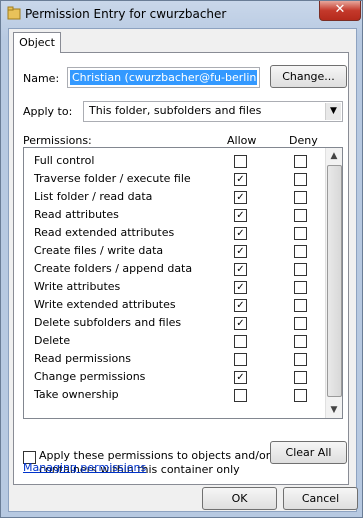 This screenshot has height=518, width=363. I want to click on apply-to-label: Apply to:, so click(48, 111).